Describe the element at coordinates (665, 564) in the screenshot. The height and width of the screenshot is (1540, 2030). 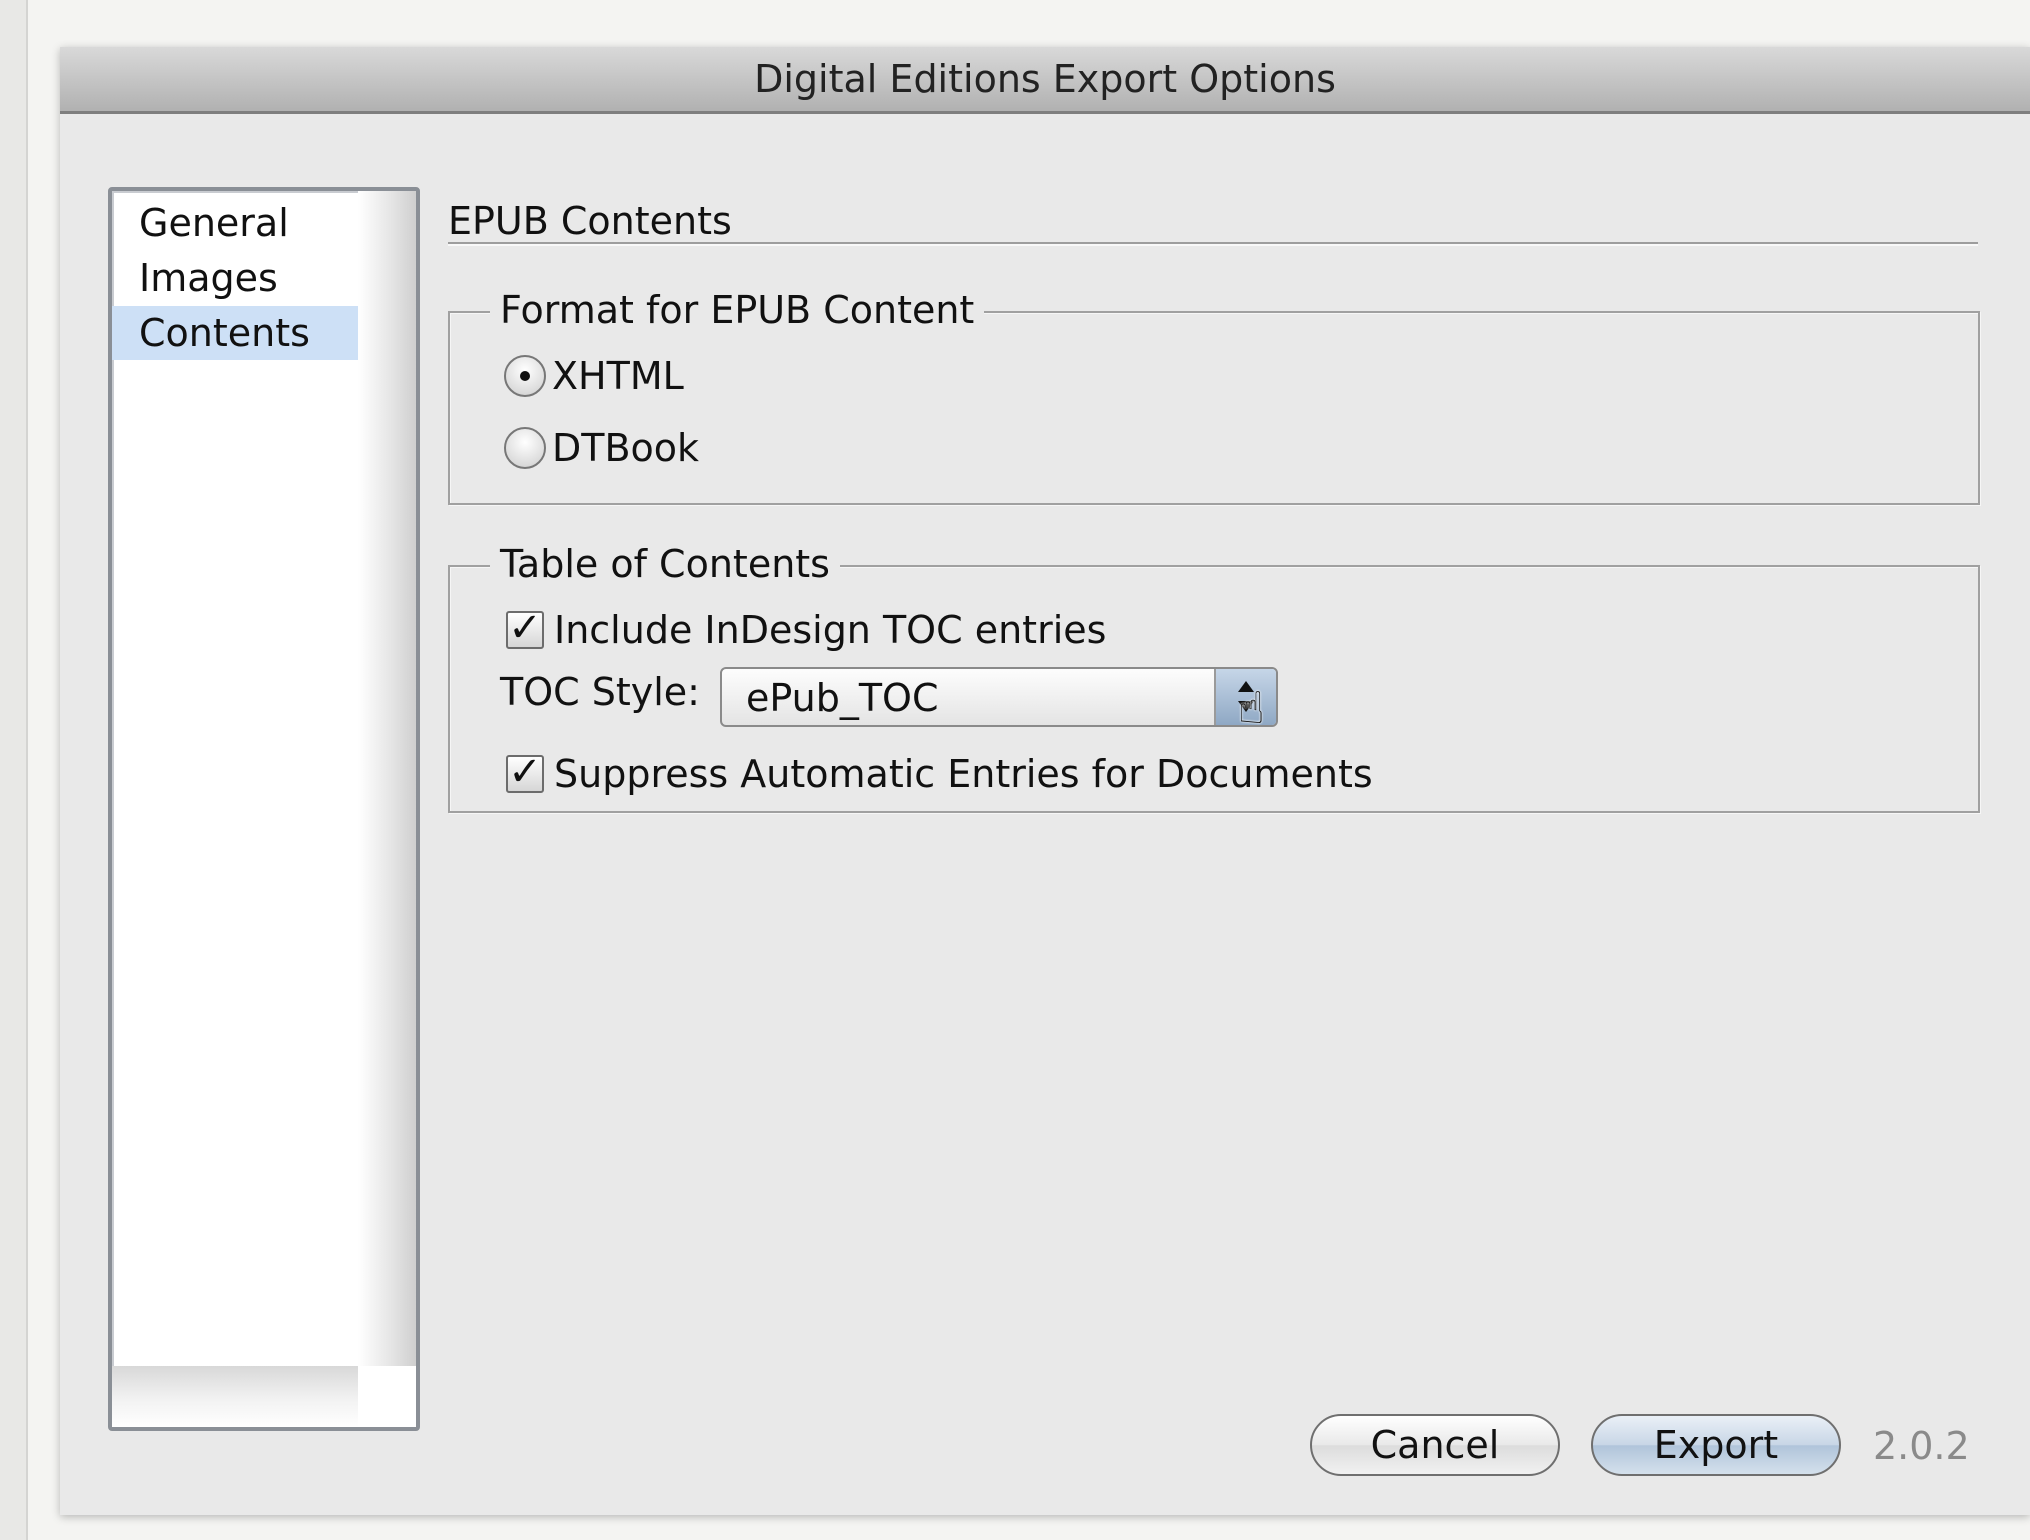
I see `toc-group-legend: Table of Contents` at that location.